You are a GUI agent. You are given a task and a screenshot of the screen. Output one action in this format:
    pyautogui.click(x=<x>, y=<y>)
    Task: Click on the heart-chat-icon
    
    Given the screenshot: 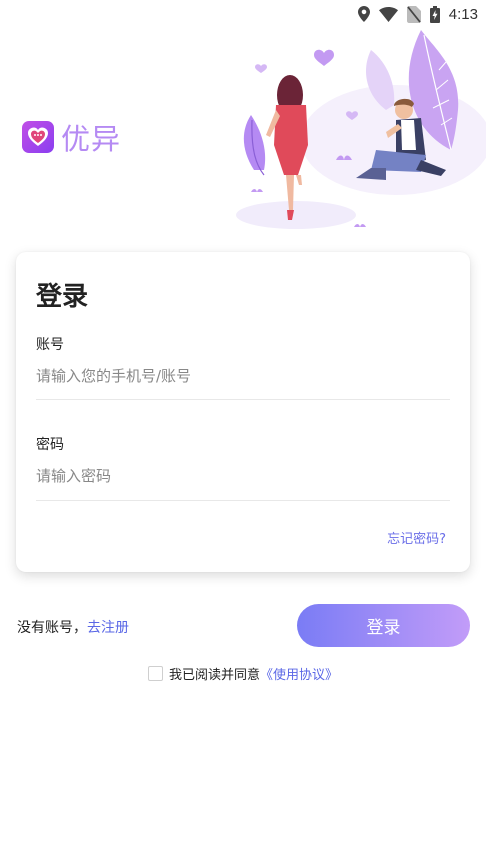 What is the action you would take?
    pyautogui.click(x=38, y=137)
    